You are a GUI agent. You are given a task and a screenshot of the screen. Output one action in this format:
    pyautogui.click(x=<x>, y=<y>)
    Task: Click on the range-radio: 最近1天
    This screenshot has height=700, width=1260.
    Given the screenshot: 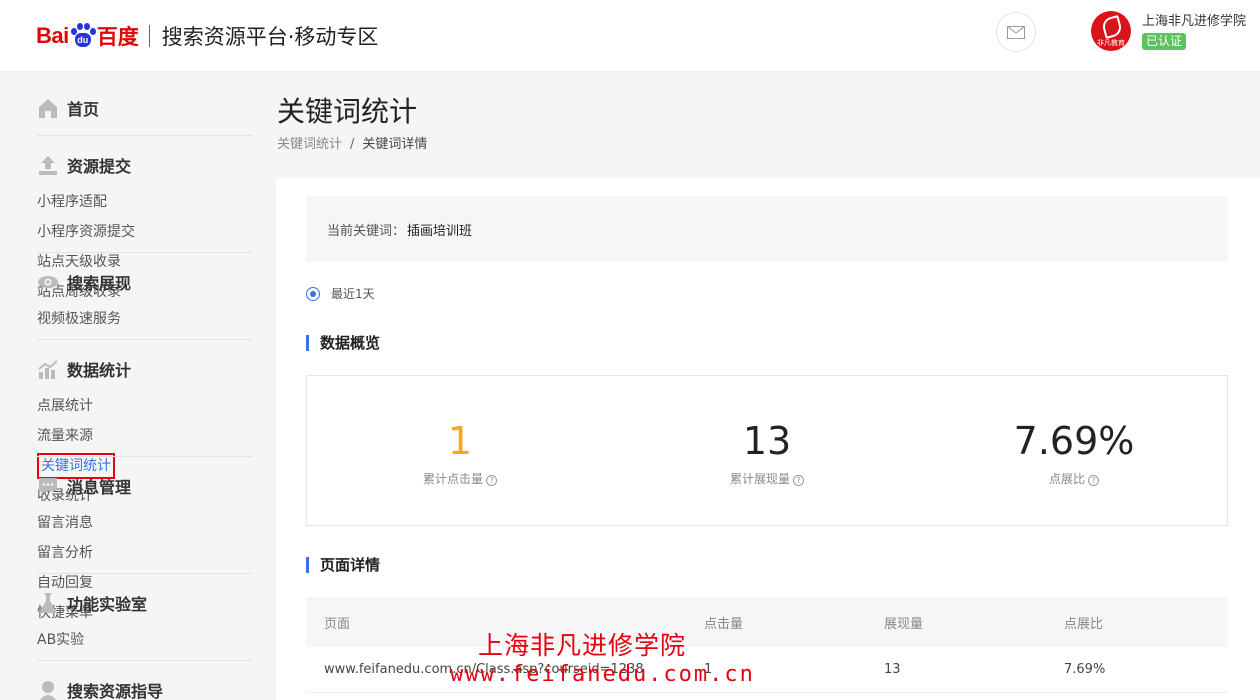 What is the action you would take?
    pyautogui.click(x=340, y=293)
    